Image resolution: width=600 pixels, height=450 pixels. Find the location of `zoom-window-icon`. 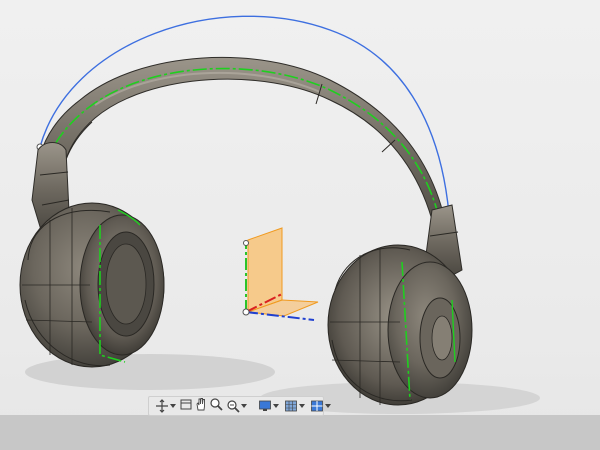

zoom-window-icon is located at coordinates (232, 406).